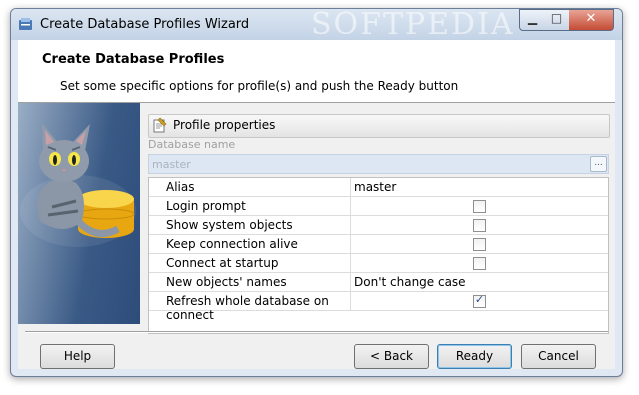  Describe the element at coordinates (133, 59) in the screenshot. I see `page-title: Create Database Profiles` at that location.